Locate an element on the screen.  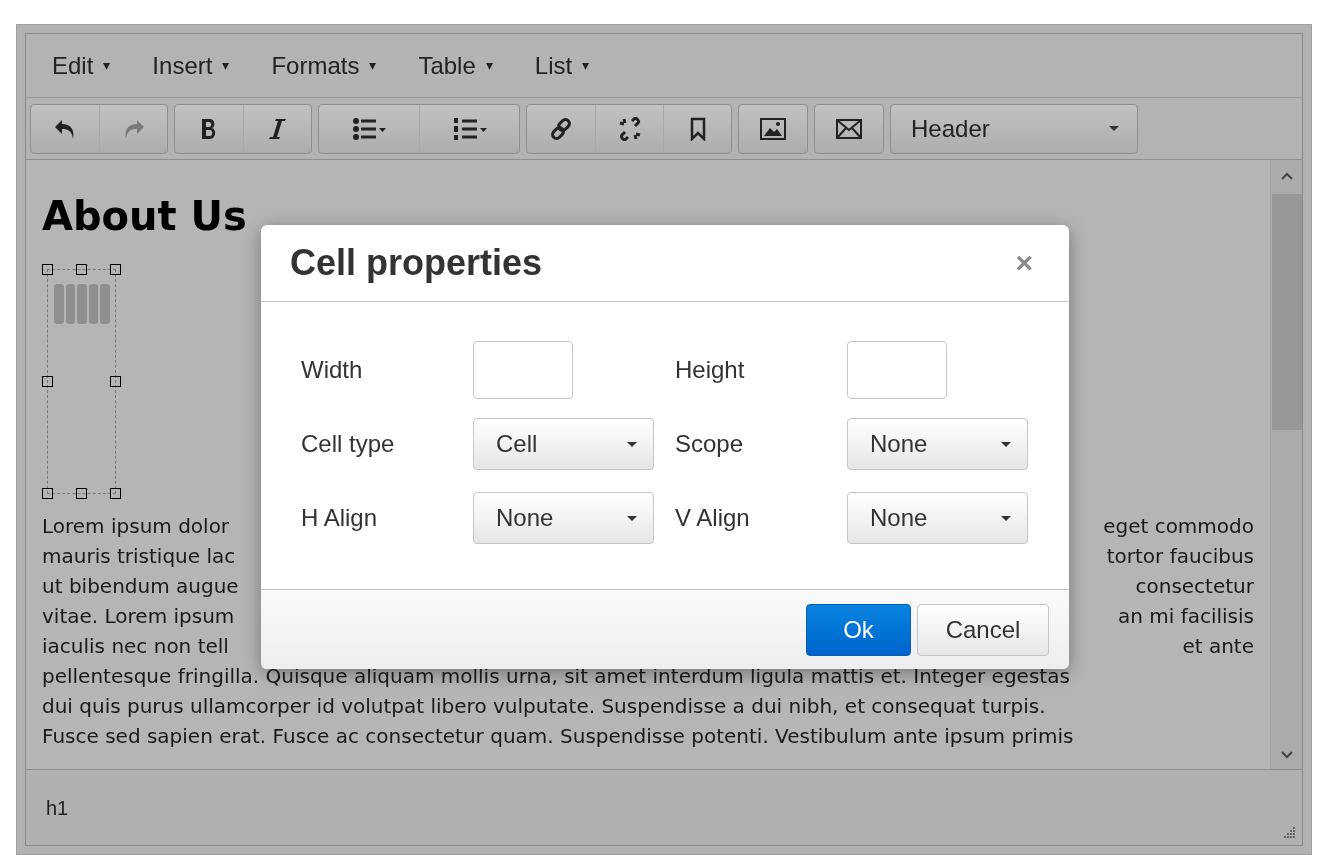
ok-button: Ok is located at coordinates (858, 629).